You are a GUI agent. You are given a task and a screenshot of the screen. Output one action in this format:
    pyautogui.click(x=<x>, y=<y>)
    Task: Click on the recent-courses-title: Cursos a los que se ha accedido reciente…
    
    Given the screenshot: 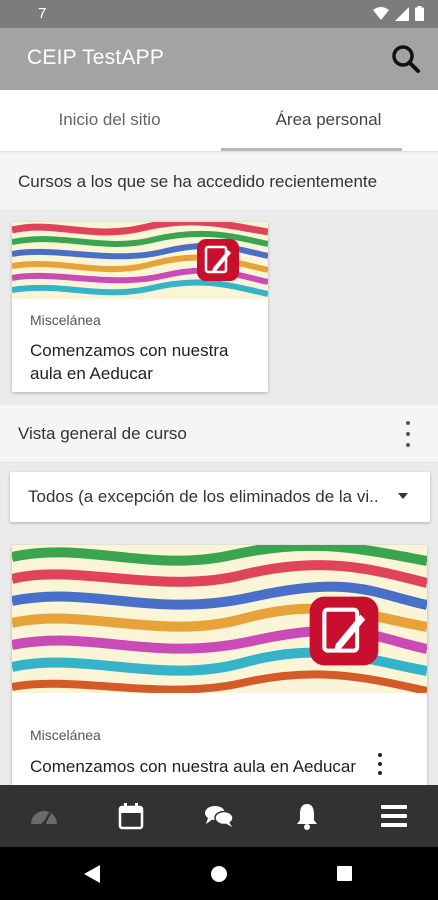 What is the action you would take?
    pyautogui.click(x=198, y=181)
    